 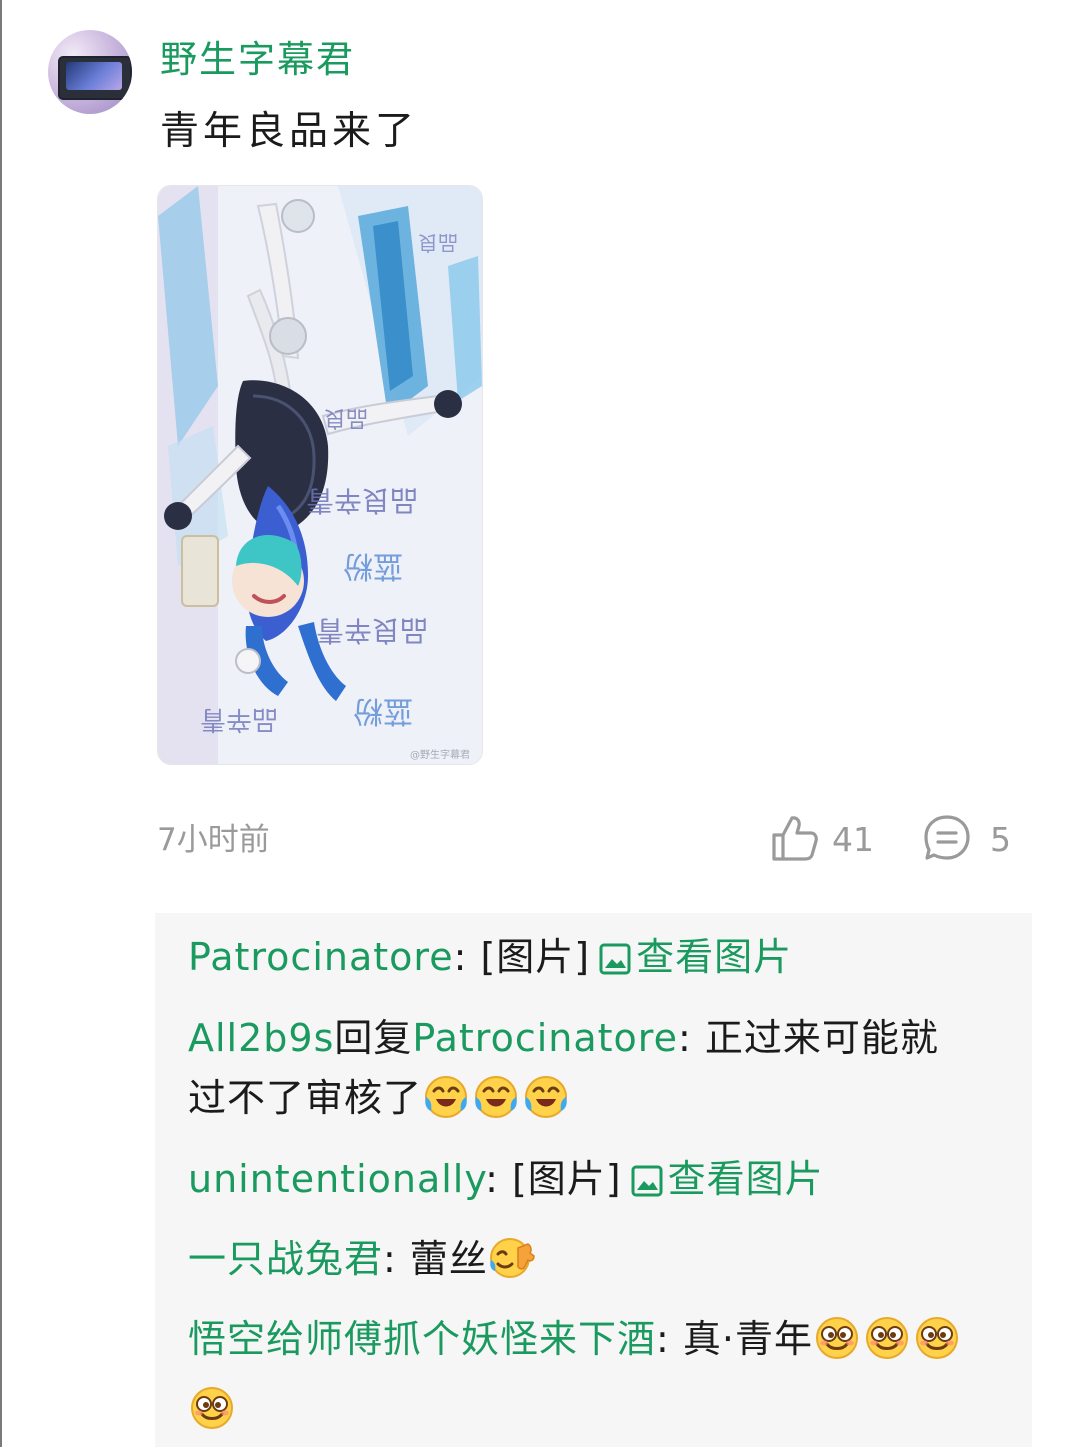 What do you see at coordinates (261, 1038) in the screenshot?
I see `reply-author: All2b9s` at bounding box center [261, 1038].